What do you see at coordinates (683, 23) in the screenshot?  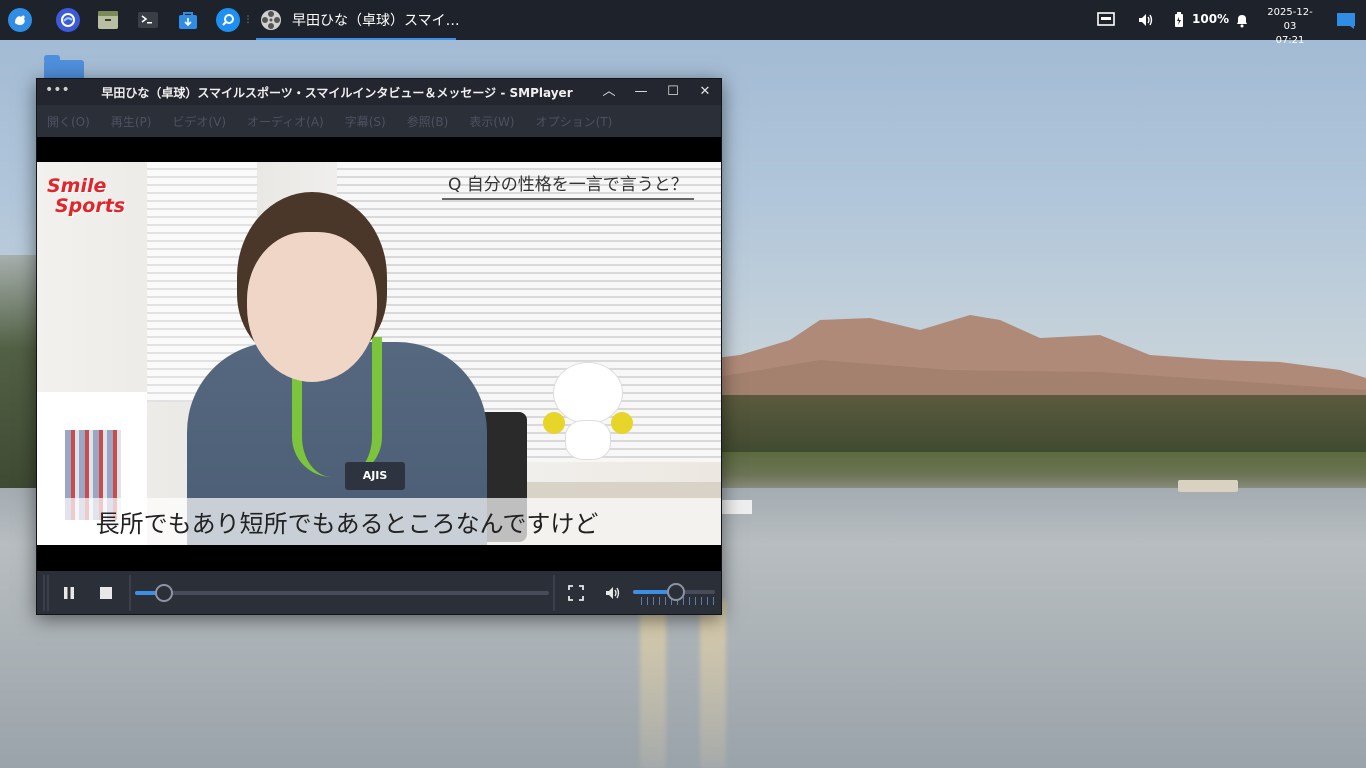 I see `top-panel: ⋮ 早田ひな（卓球）スマイ… 100% 2025-12-03 07:21` at bounding box center [683, 23].